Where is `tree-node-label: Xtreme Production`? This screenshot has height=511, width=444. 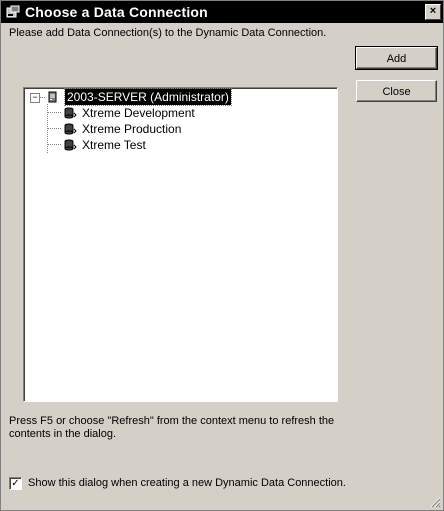
tree-node-label: Xtreme Production is located at coordinates (132, 129).